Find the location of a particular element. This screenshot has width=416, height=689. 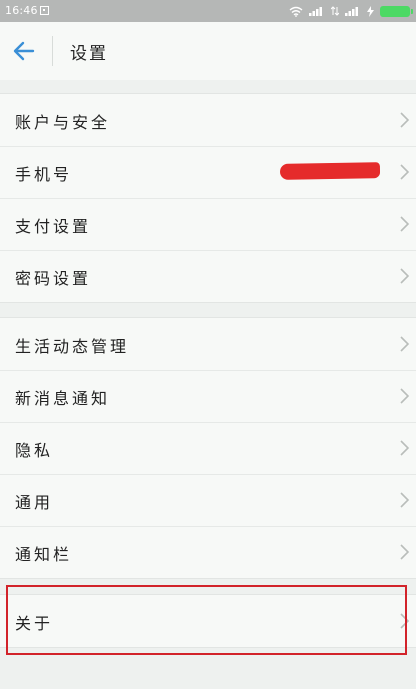

settings-item-privacy: 隐私 is located at coordinates (208, 448).